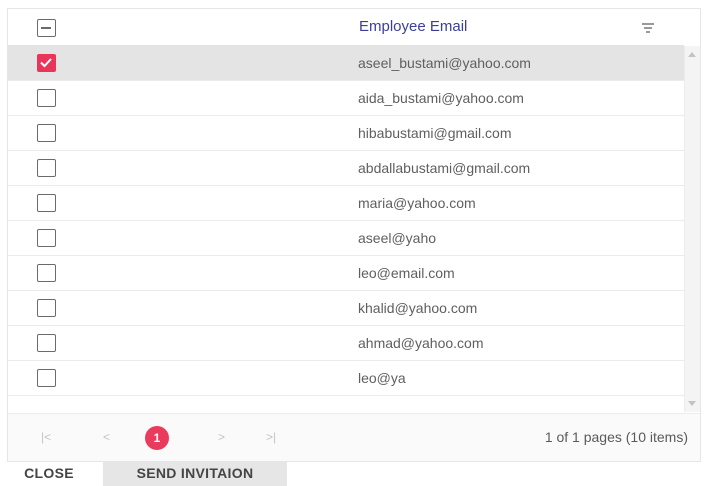  What do you see at coordinates (346, 378) in the screenshot?
I see `table-row: leo@ya` at bounding box center [346, 378].